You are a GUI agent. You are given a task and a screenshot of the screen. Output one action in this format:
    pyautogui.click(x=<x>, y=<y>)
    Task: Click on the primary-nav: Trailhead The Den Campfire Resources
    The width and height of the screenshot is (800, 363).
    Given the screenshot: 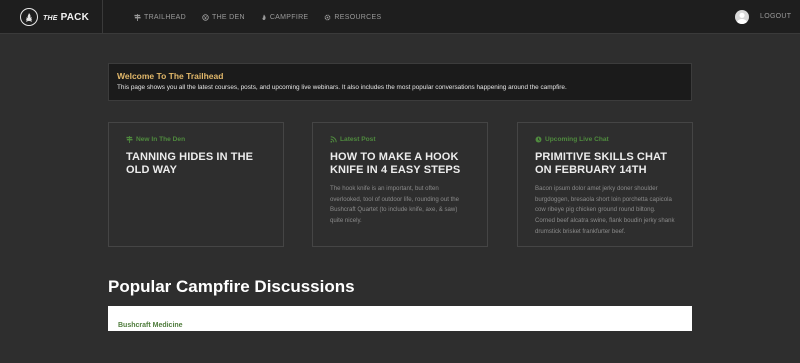 What is the action you would take?
    pyautogui.click(x=265, y=17)
    